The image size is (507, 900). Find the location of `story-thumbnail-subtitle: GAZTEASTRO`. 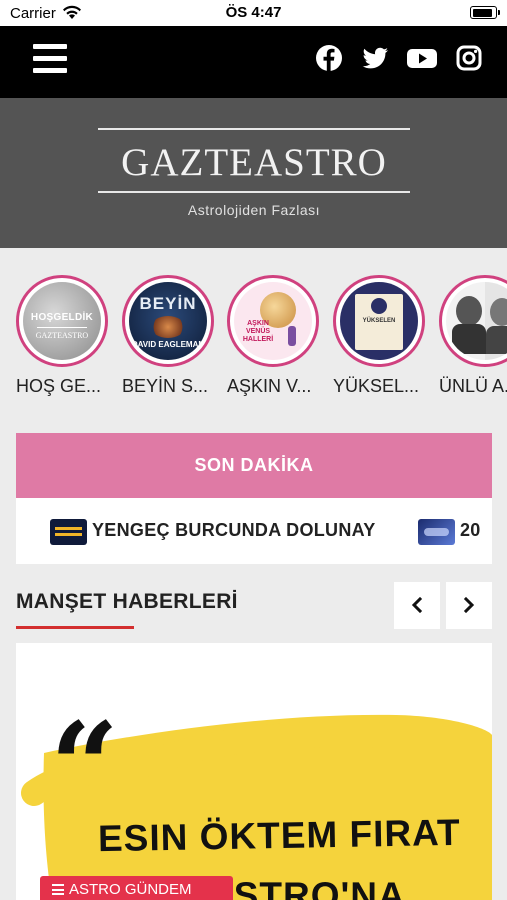

story-thumbnail-subtitle: GAZTEASTRO is located at coordinates (62, 335).